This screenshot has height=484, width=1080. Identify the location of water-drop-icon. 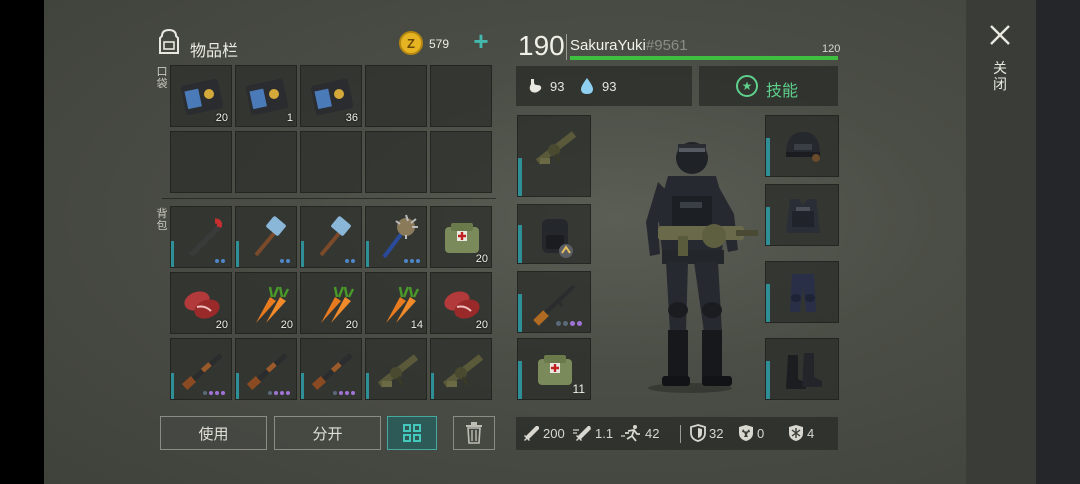
(587, 86).